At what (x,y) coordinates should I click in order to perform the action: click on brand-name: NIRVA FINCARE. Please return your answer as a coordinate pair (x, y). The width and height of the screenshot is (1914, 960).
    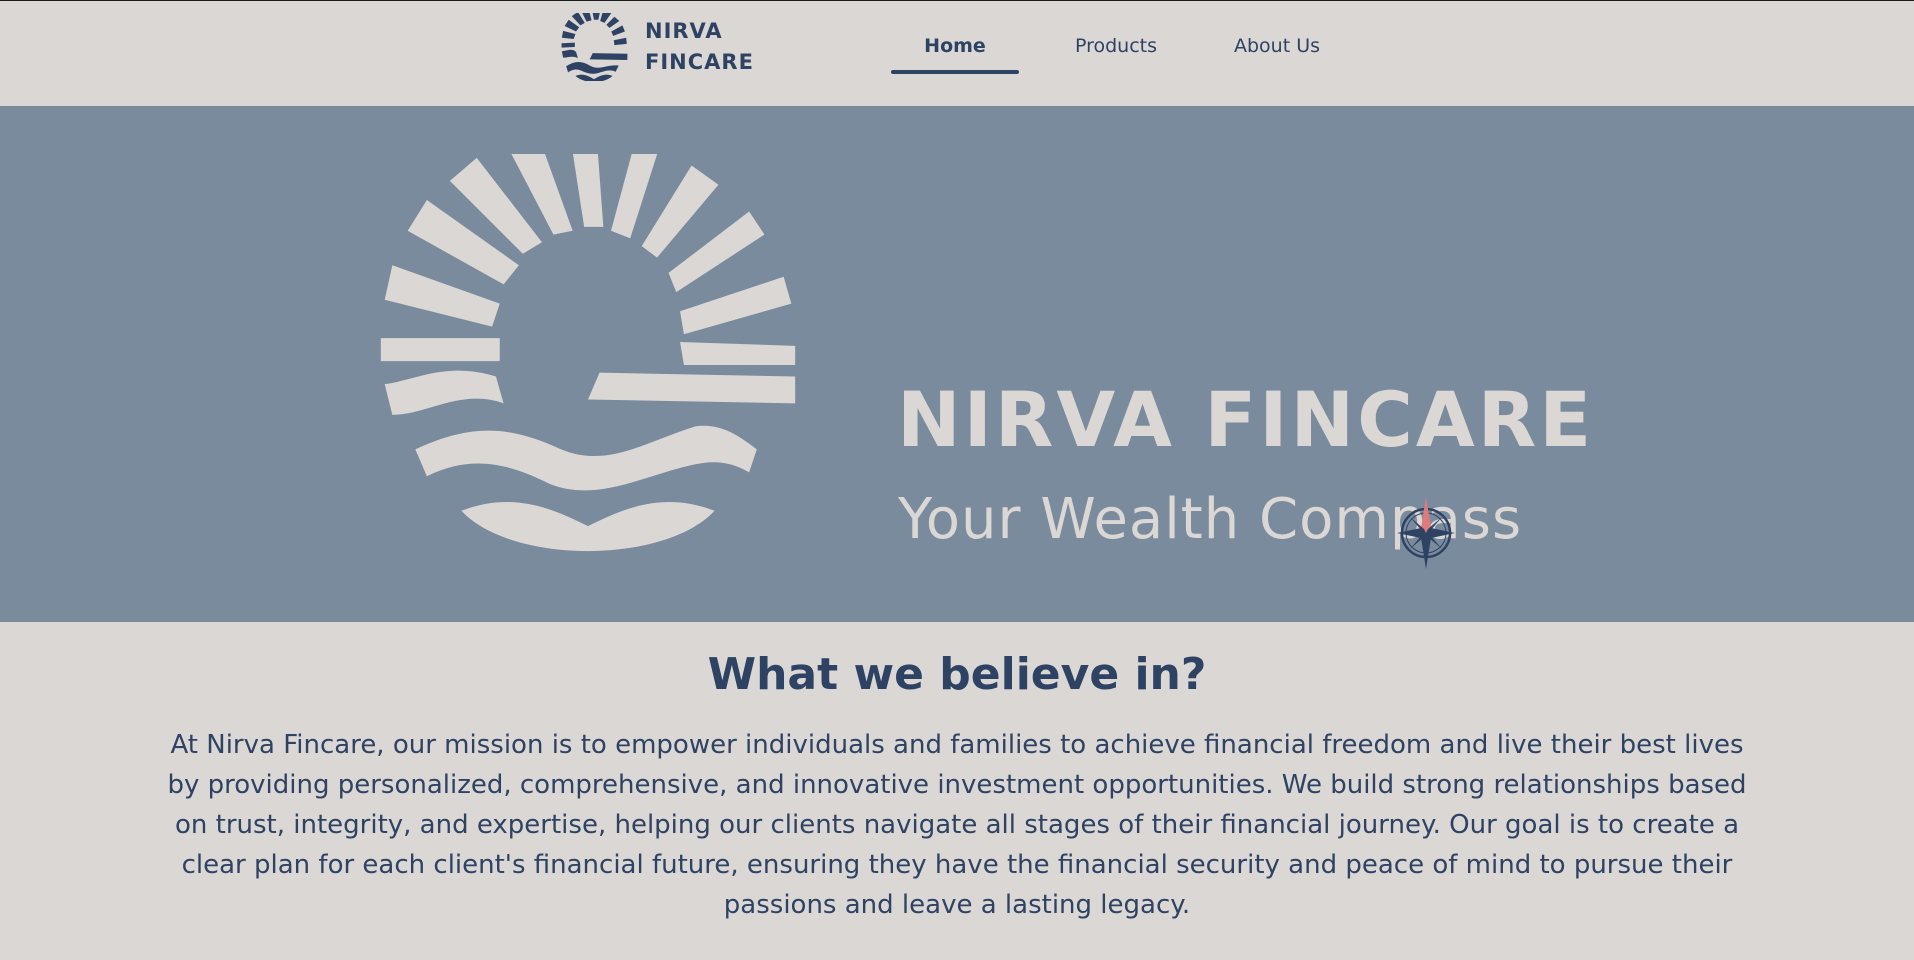
    Looking at the image, I should click on (699, 47).